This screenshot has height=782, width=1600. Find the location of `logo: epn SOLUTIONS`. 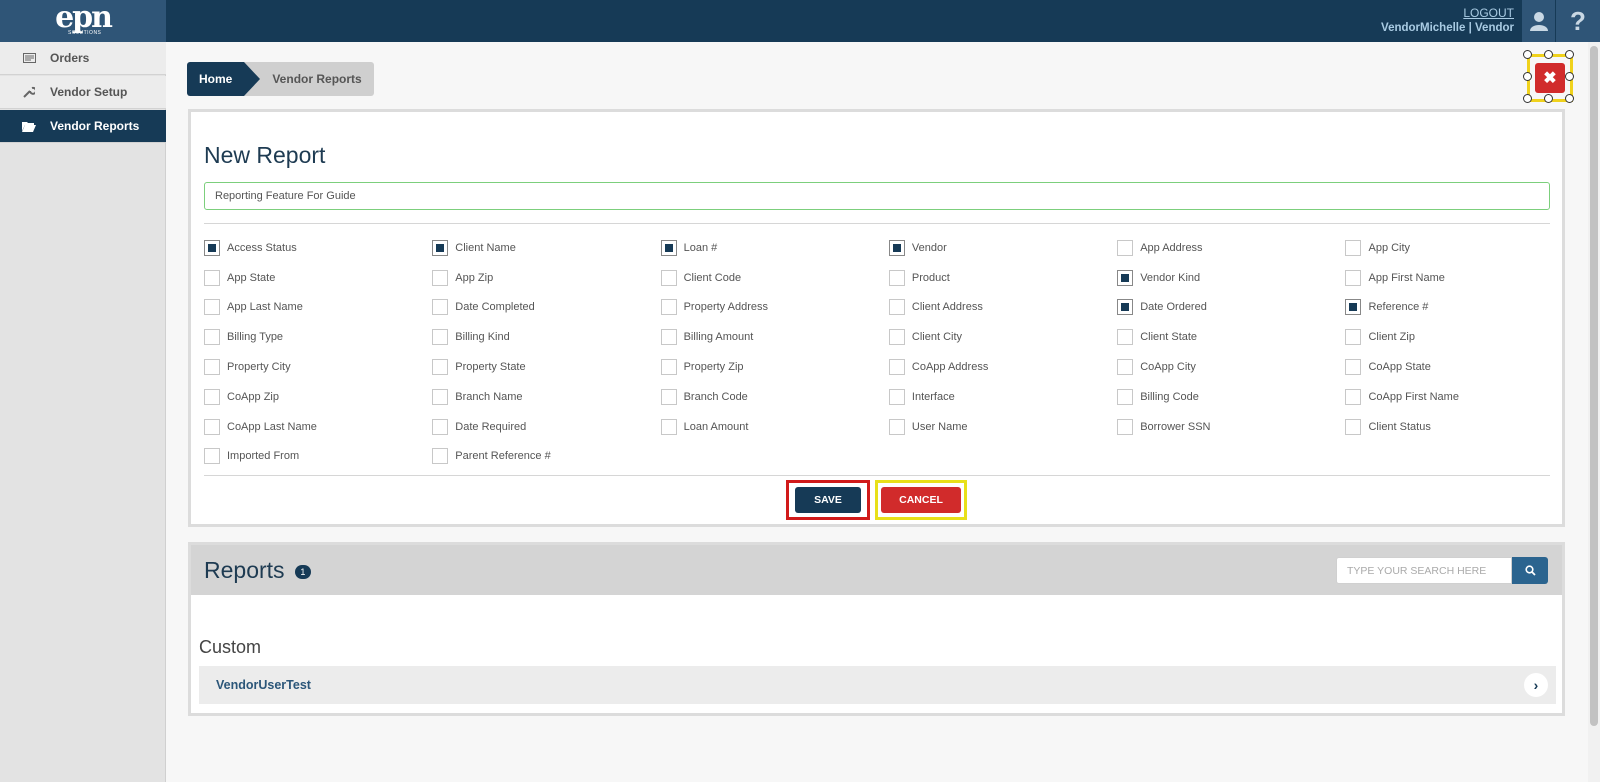

logo: epn SOLUTIONS is located at coordinates (83, 21).